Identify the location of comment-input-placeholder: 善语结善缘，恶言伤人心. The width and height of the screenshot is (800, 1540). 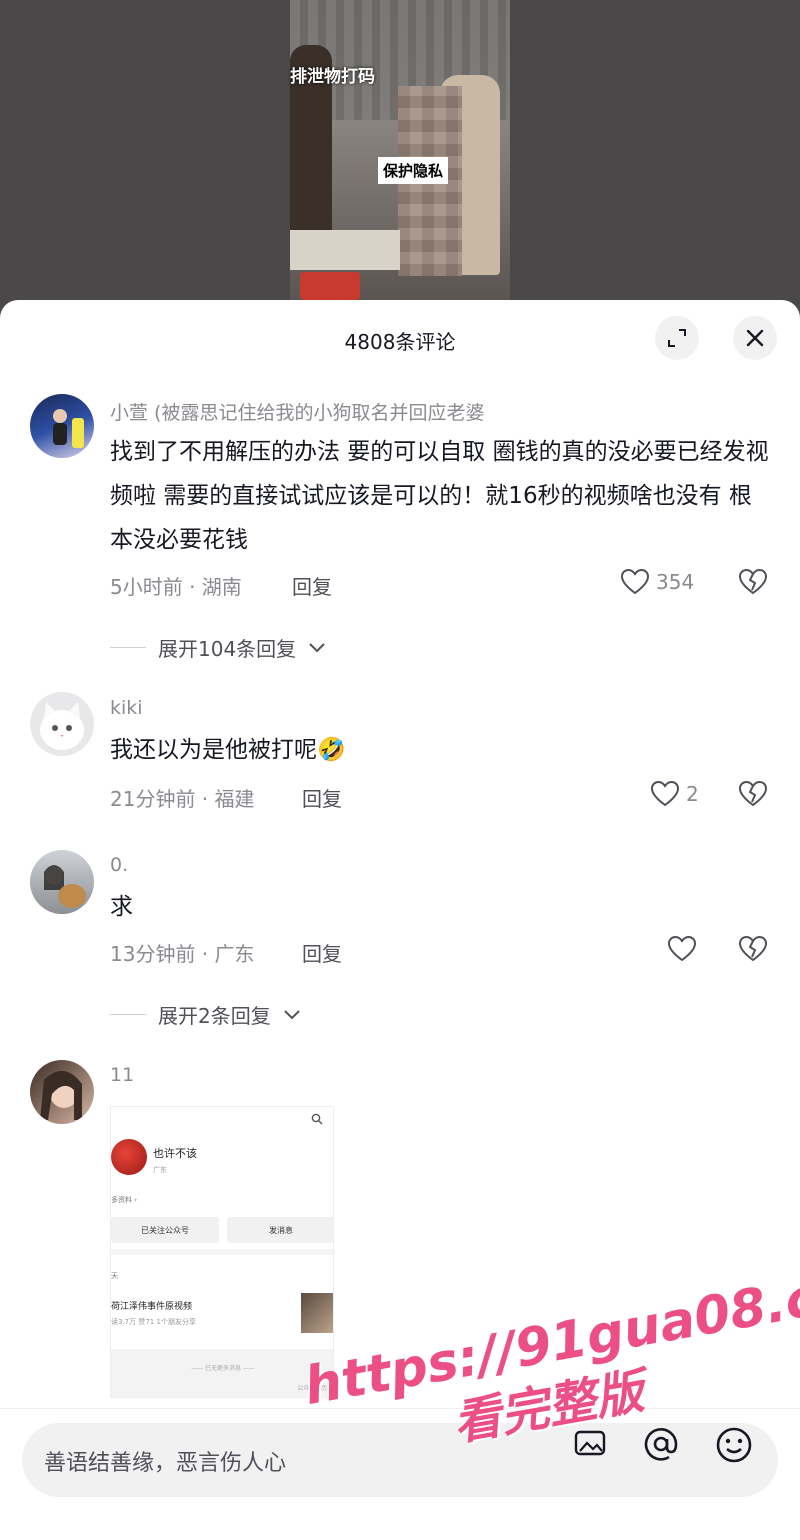
(165, 1463).